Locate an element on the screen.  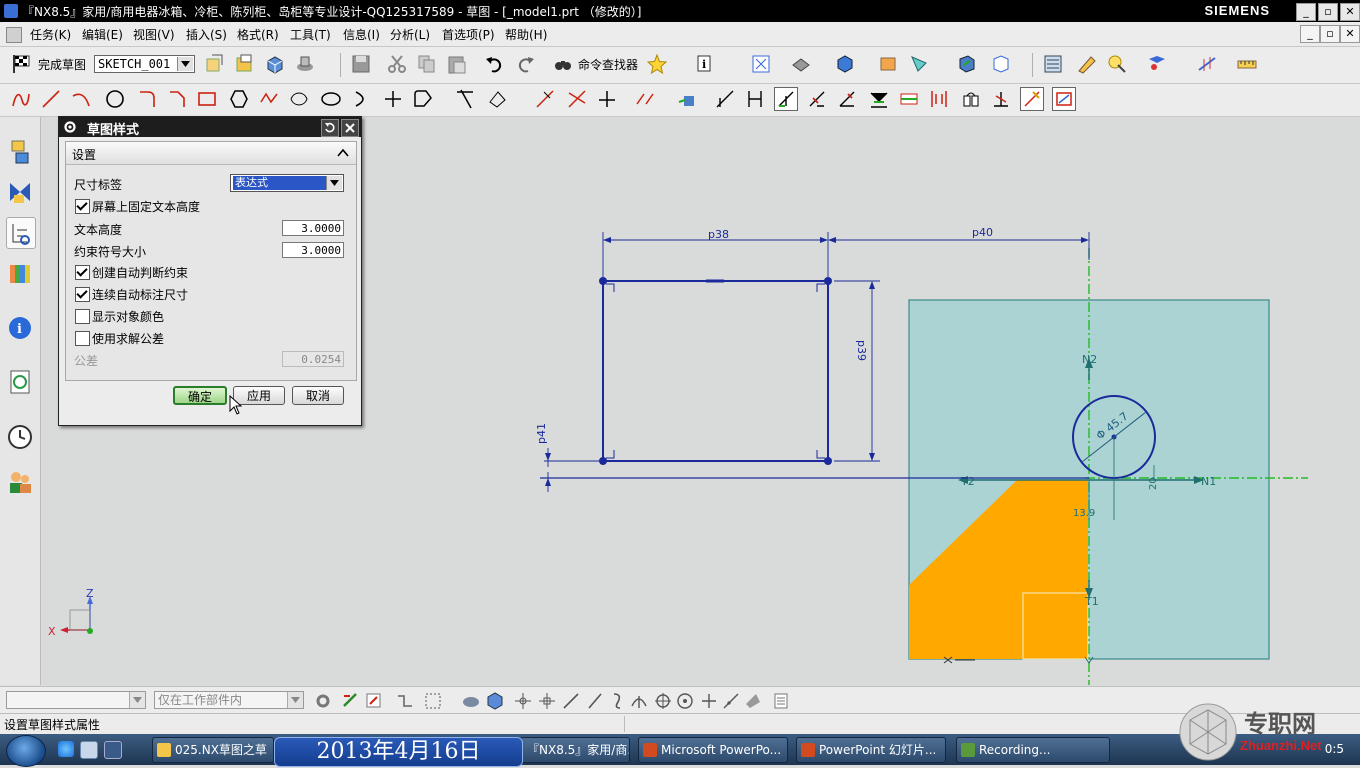
derived-line-icon is located at coordinates (607, 99).